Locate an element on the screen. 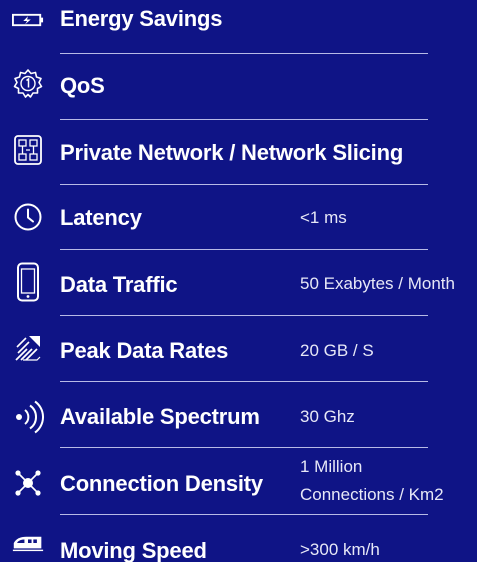 This screenshot has height=562, width=477. connection-hub-icon is located at coordinates (28, 483).